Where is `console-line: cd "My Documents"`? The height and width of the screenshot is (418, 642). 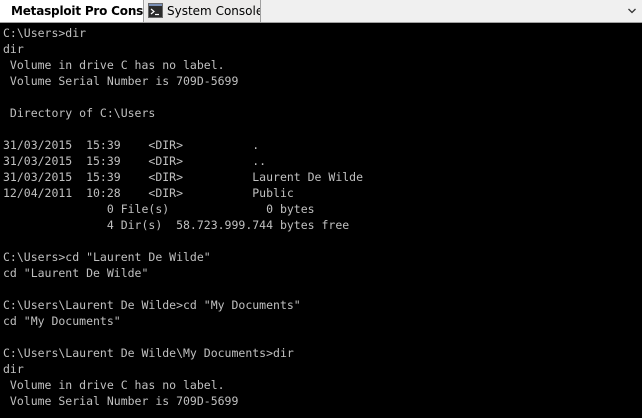
console-line: cd "My Documents" is located at coordinates (62, 321).